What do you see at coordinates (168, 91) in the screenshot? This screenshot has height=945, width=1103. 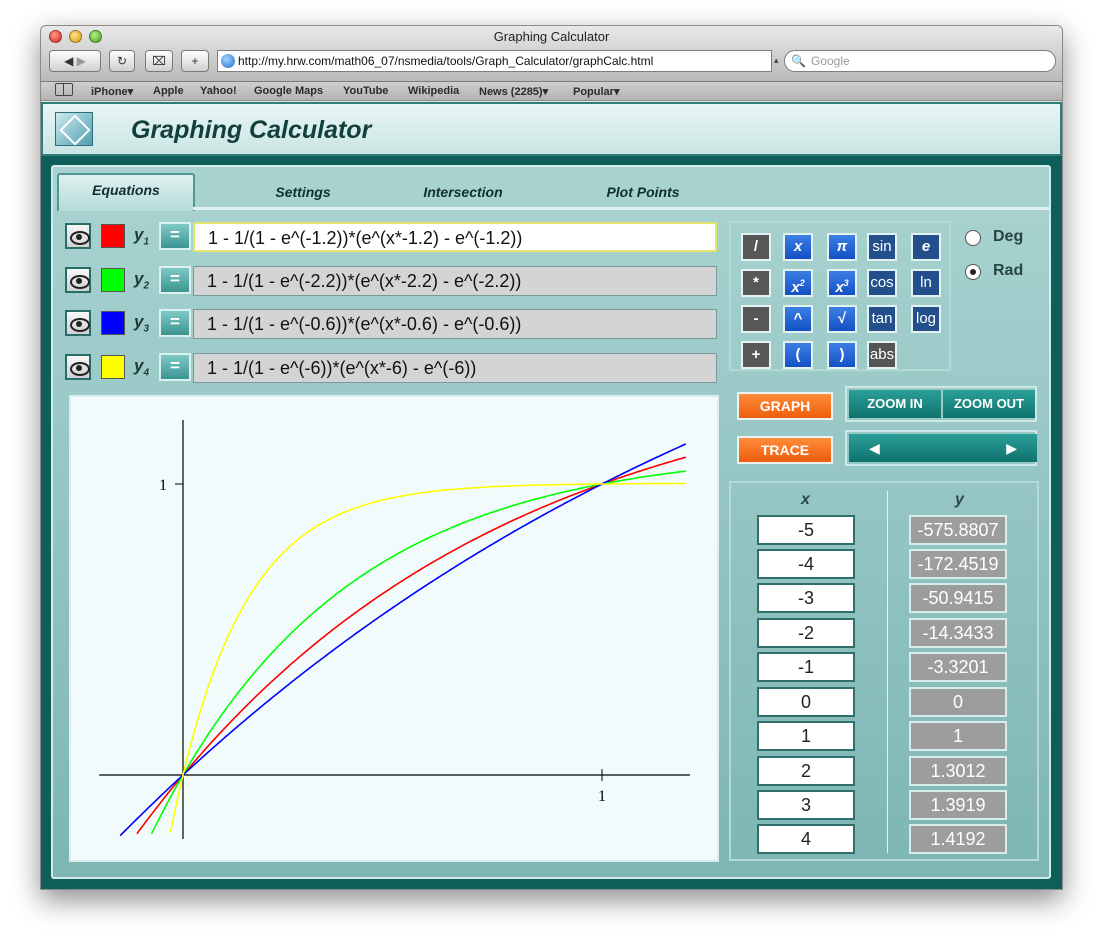 I see `bookmark-apple: Apple` at bounding box center [168, 91].